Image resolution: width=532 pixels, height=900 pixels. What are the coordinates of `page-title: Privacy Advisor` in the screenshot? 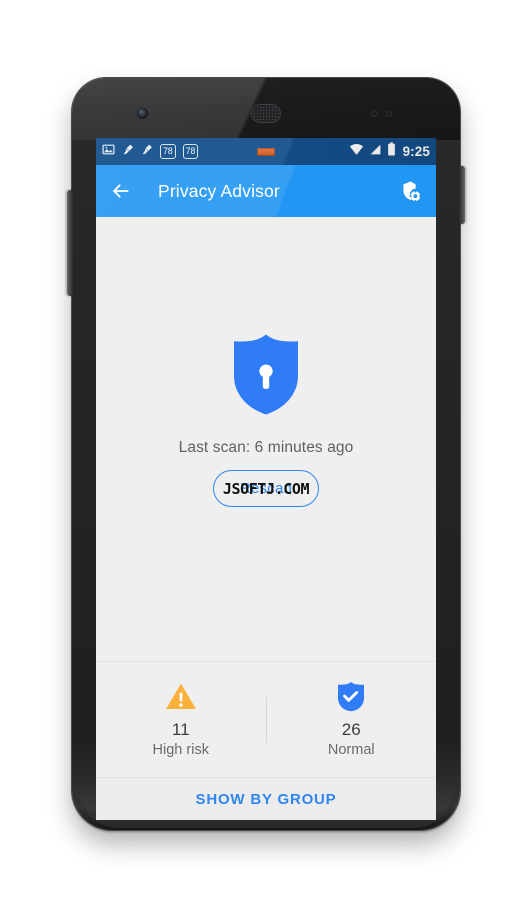 It's located at (219, 190).